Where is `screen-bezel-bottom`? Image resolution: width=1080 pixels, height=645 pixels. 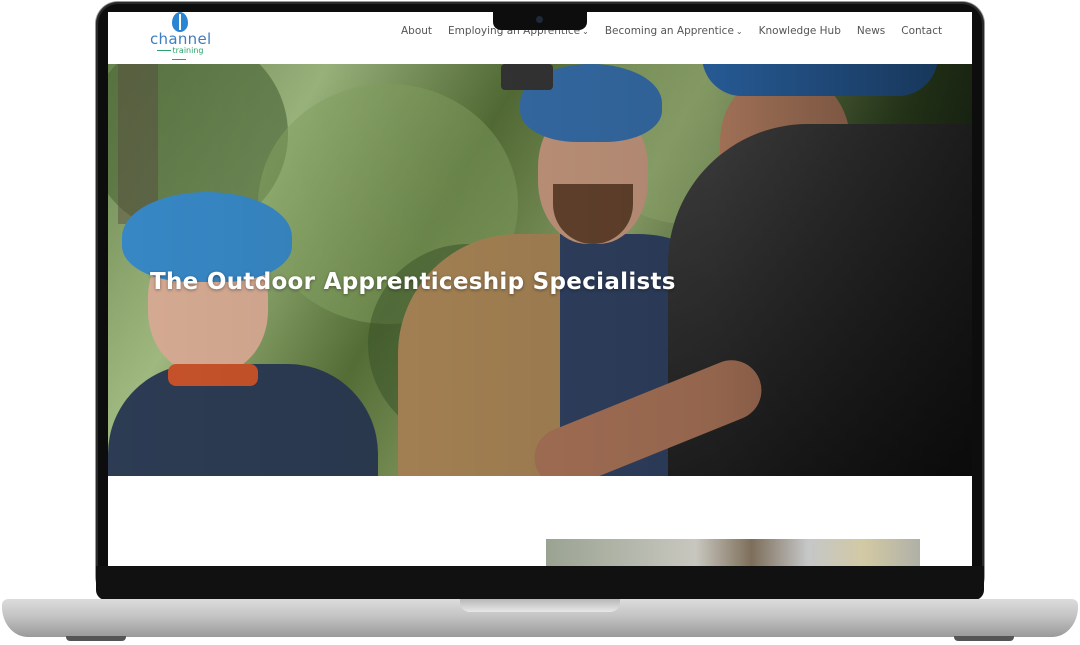 screen-bezel-bottom is located at coordinates (540, 583).